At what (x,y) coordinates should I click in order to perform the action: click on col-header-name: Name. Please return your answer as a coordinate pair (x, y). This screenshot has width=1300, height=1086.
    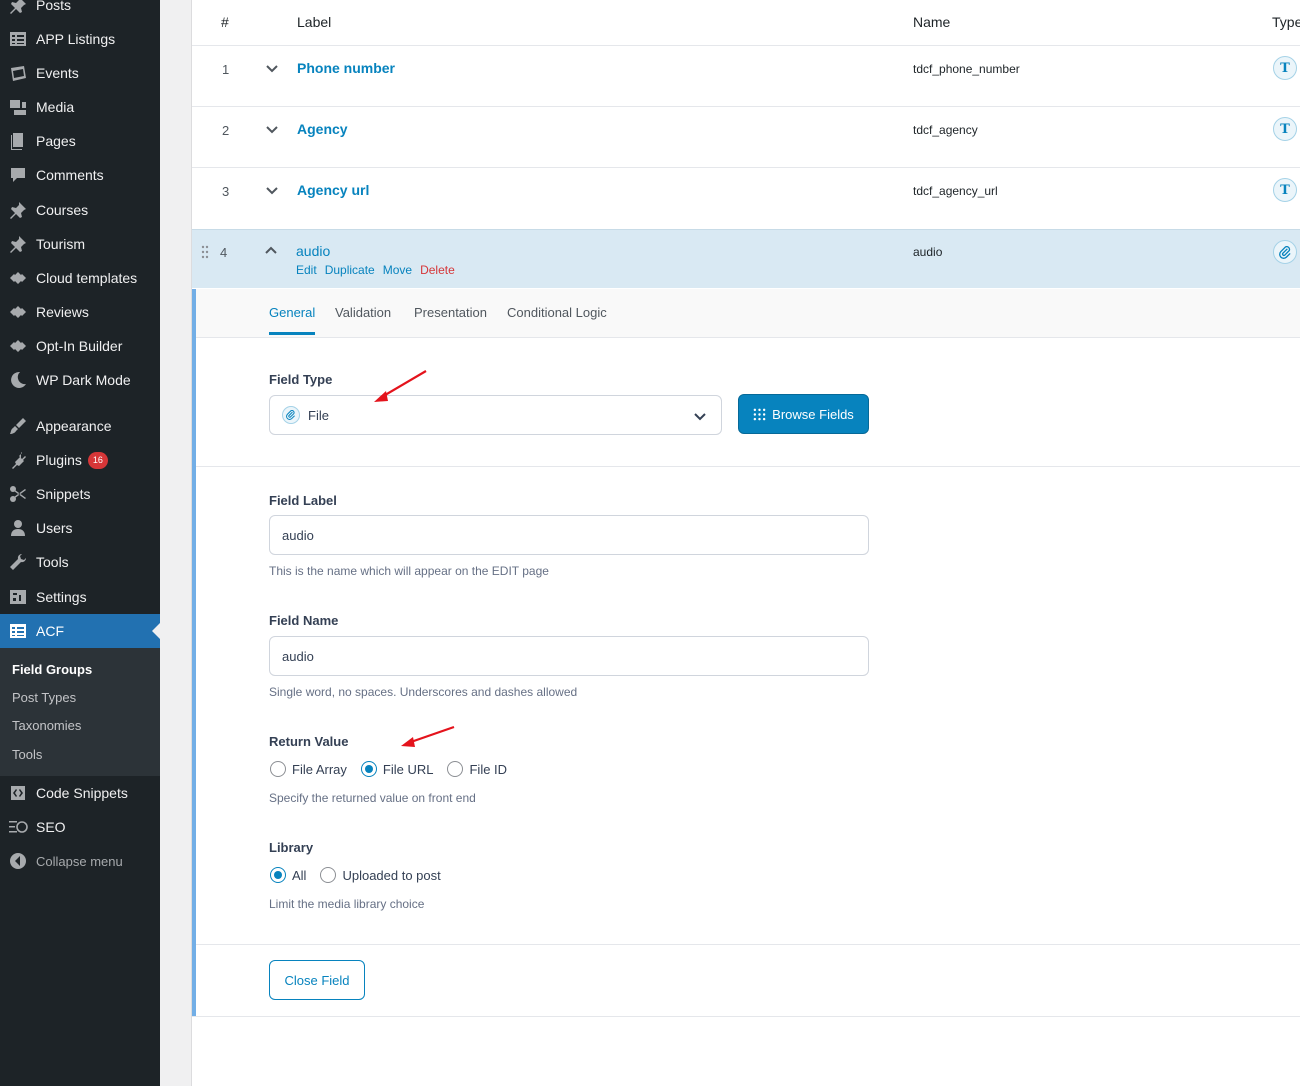
    Looking at the image, I should click on (932, 22).